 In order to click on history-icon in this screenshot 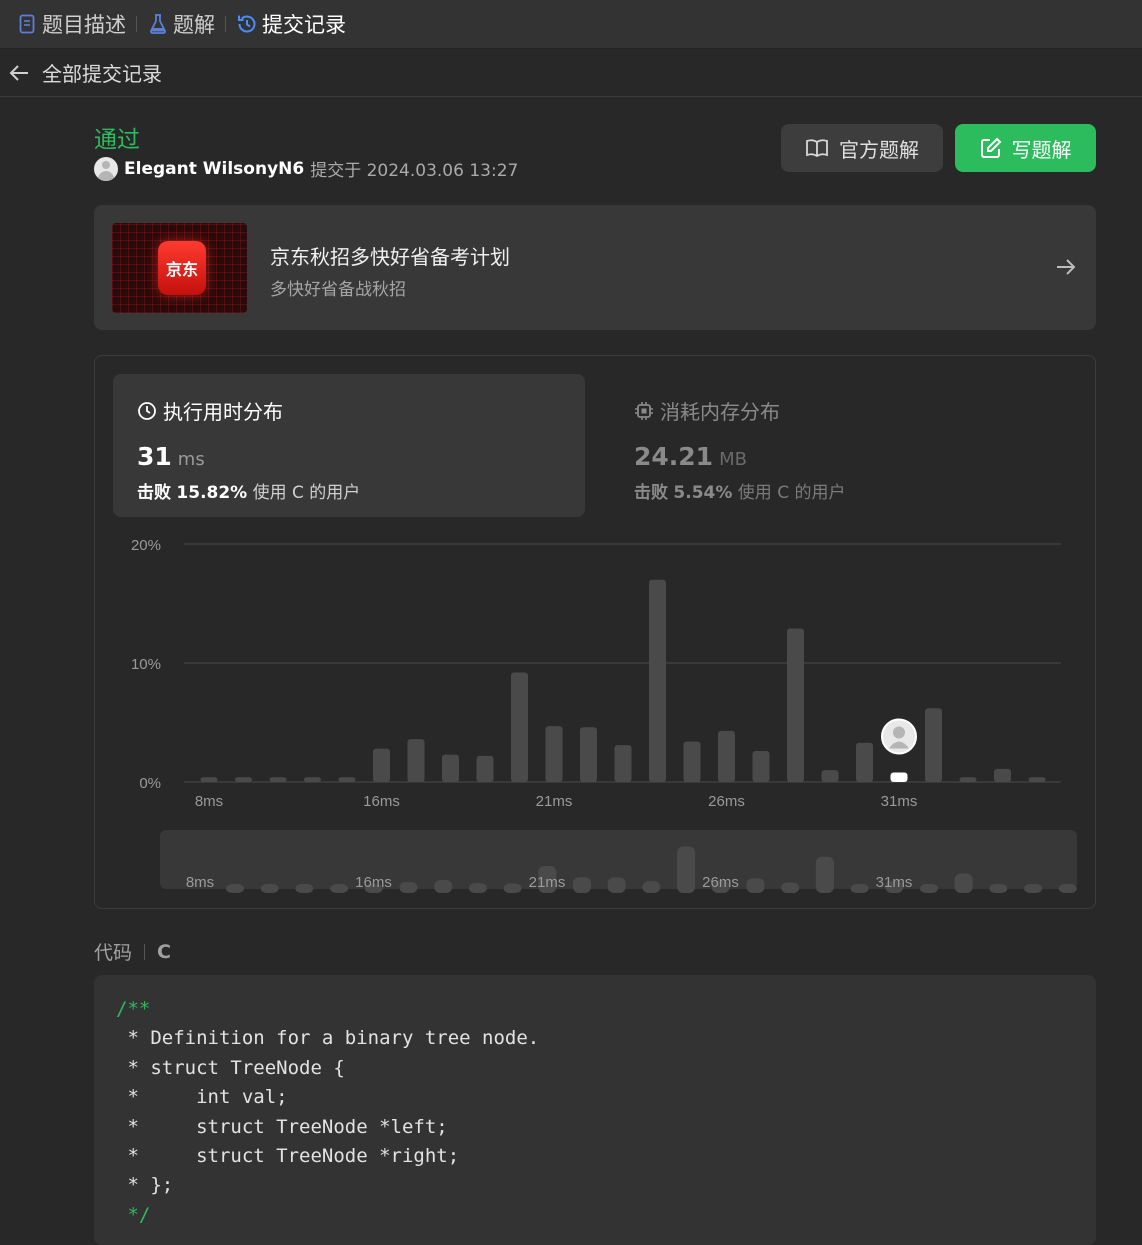, I will do `click(247, 24)`.